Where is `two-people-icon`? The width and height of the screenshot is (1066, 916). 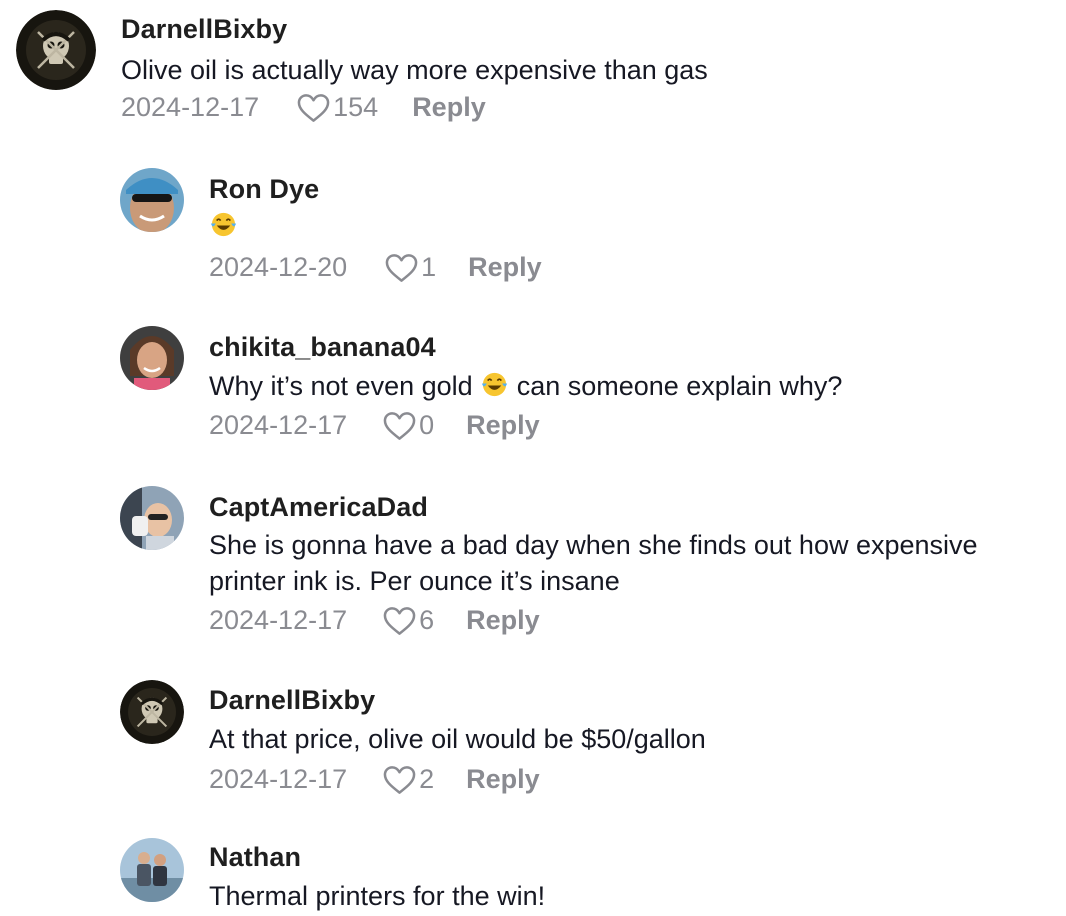
two-people-icon is located at coordinates (152, 870).